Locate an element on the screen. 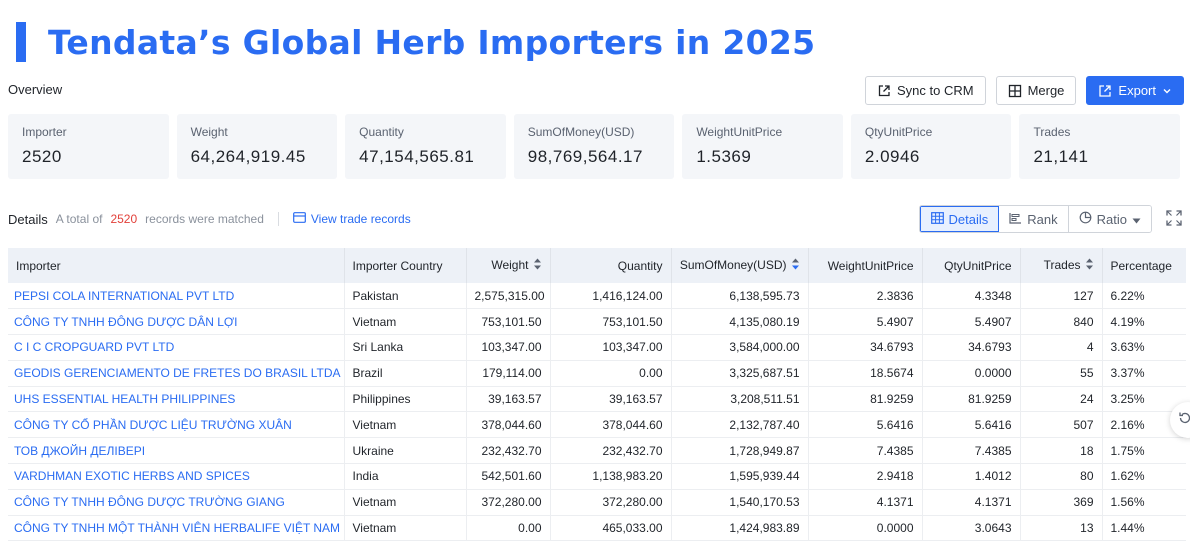  sync-to-crm-button: Sync to CRM is located at coordinates (925, 90).